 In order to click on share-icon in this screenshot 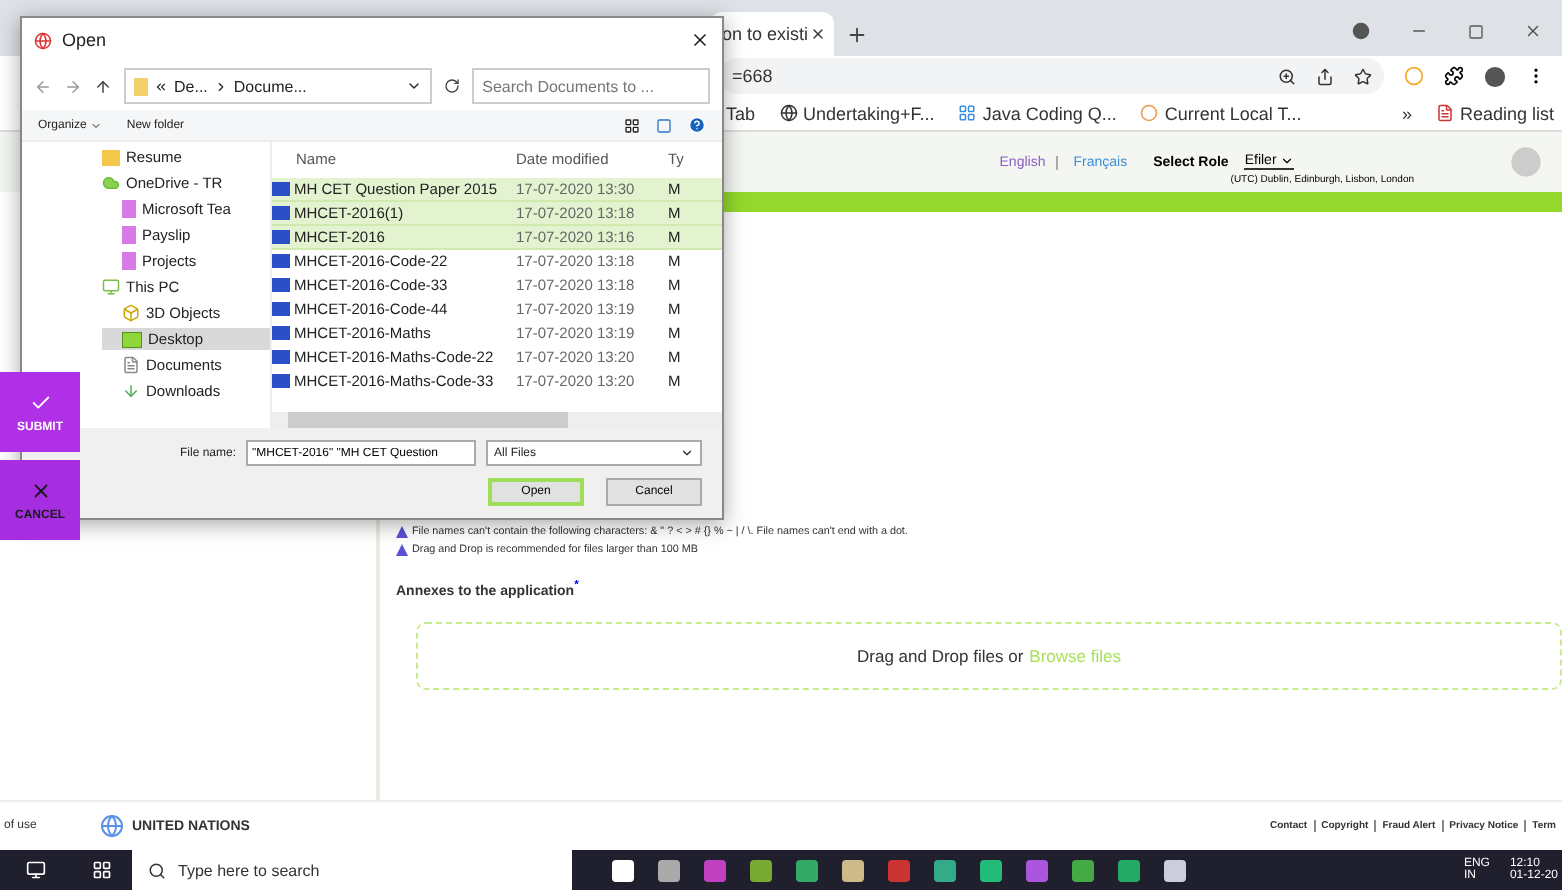, I will do `click(1325, 76)`.